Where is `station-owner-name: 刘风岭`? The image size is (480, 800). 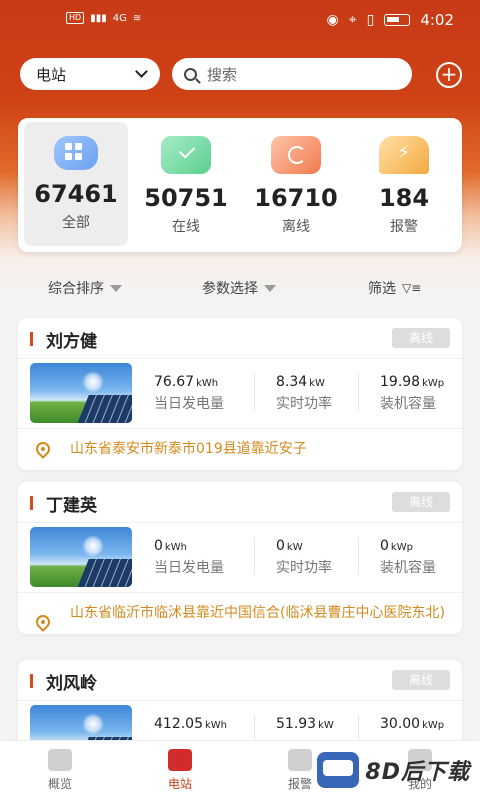 station-owner-name: 刘风岭 is located at coordinates (71, 684).